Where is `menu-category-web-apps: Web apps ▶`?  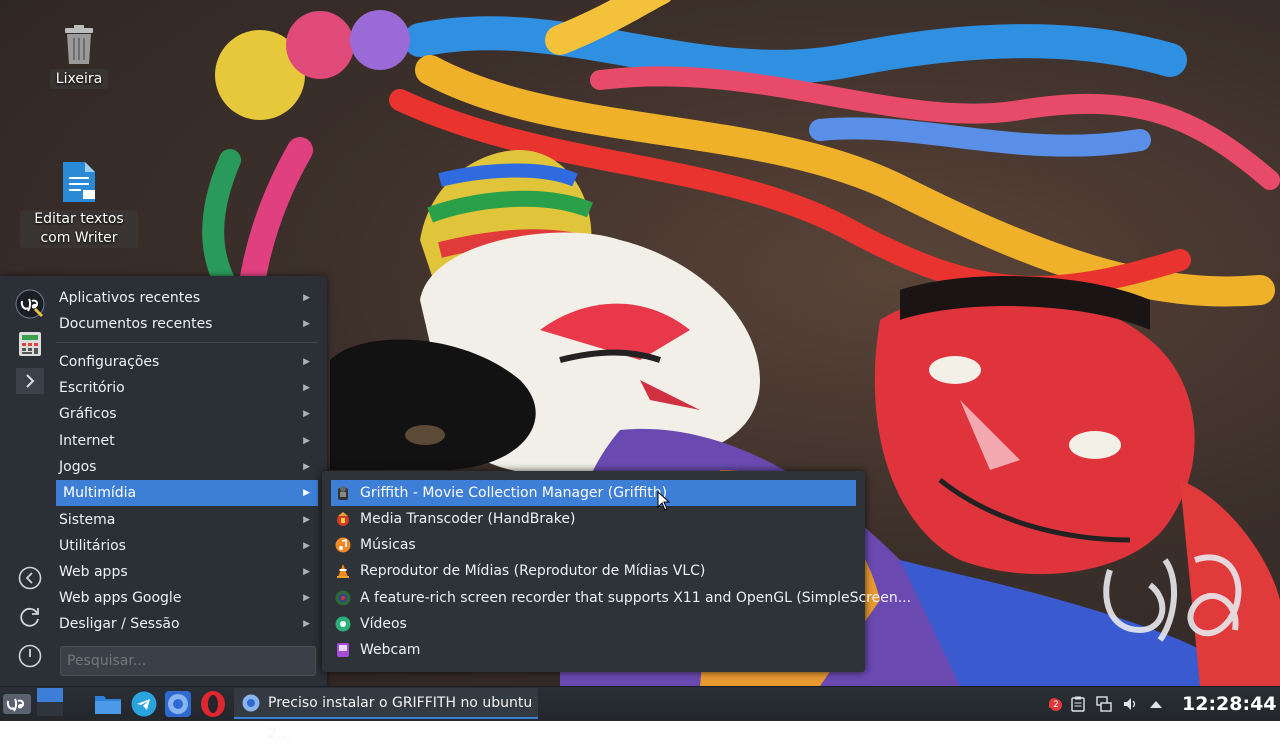
menu-category-web-apps: Web apps ▶ is located at coordinates (185, 572).